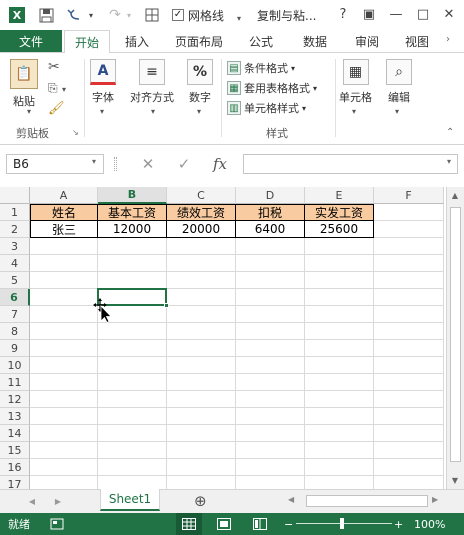  Describe the element at coordinates (166, 305) in the screenshot. I see `fill-handle` at that location.